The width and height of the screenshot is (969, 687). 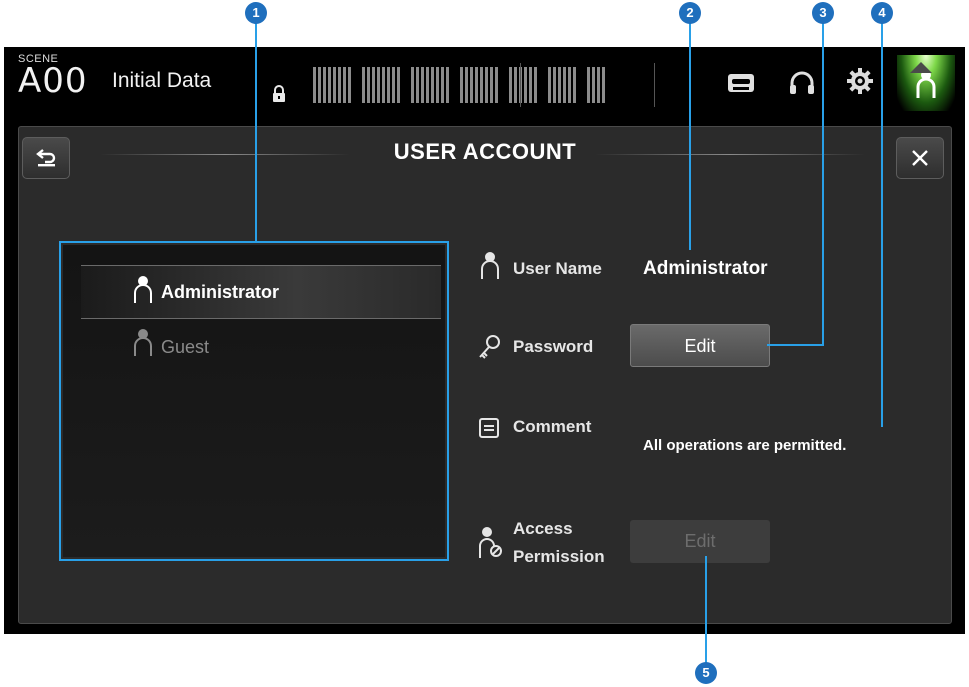 I want to click on access-permission-icon, so click(x=490, y=542).